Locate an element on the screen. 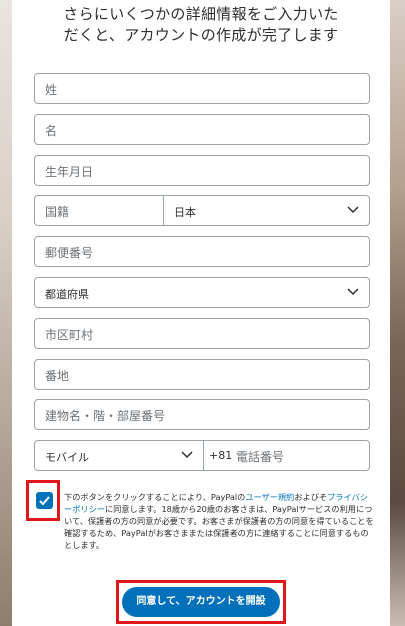 The height and width of the screenshot is (626, 405). background-photo-right is located at coordinates (397, 313).